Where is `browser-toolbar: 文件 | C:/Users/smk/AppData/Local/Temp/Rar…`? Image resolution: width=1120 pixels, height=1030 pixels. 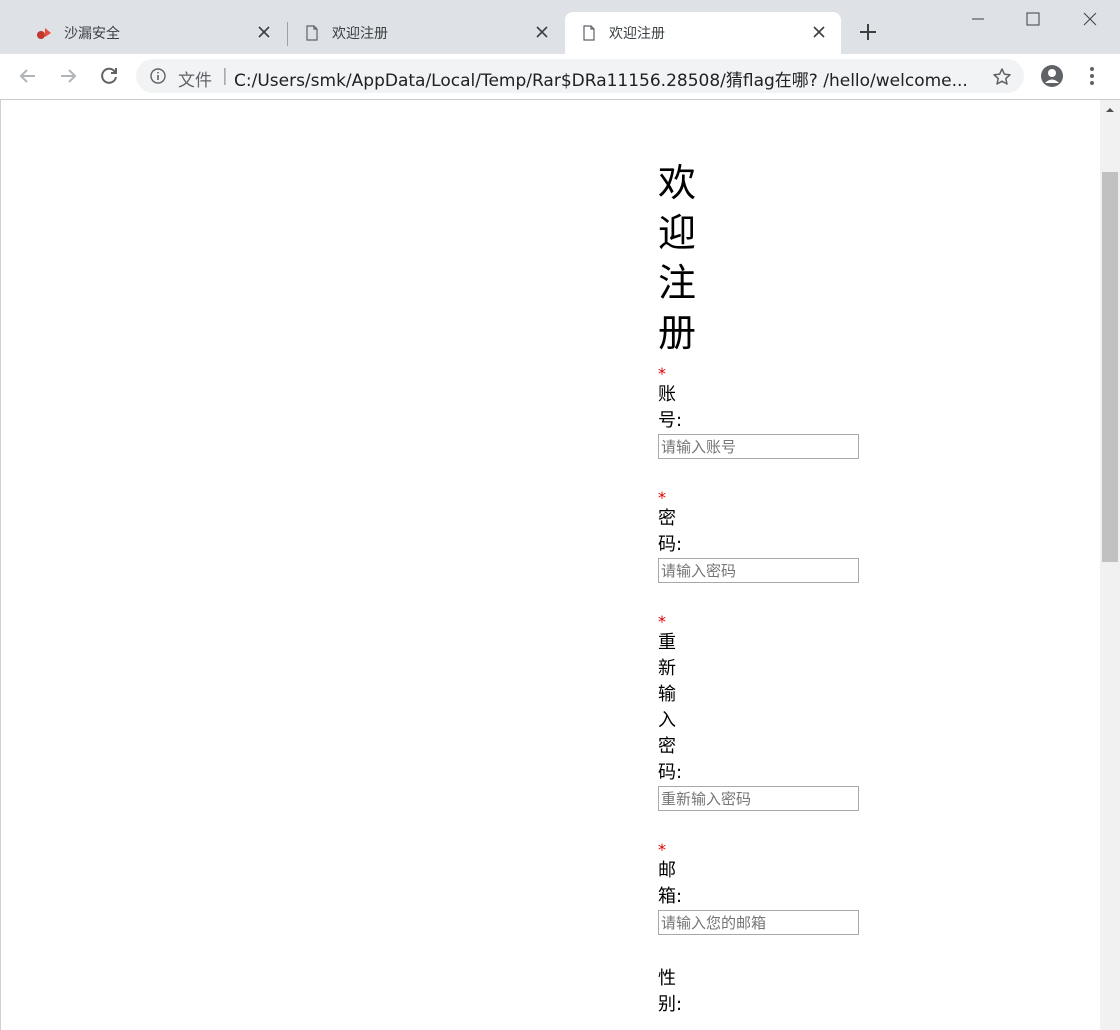
browser-toolbar: 文件 | C:/Users/smk/AppData/Local/Temp/Rar… is located at coordinates (560, 77).